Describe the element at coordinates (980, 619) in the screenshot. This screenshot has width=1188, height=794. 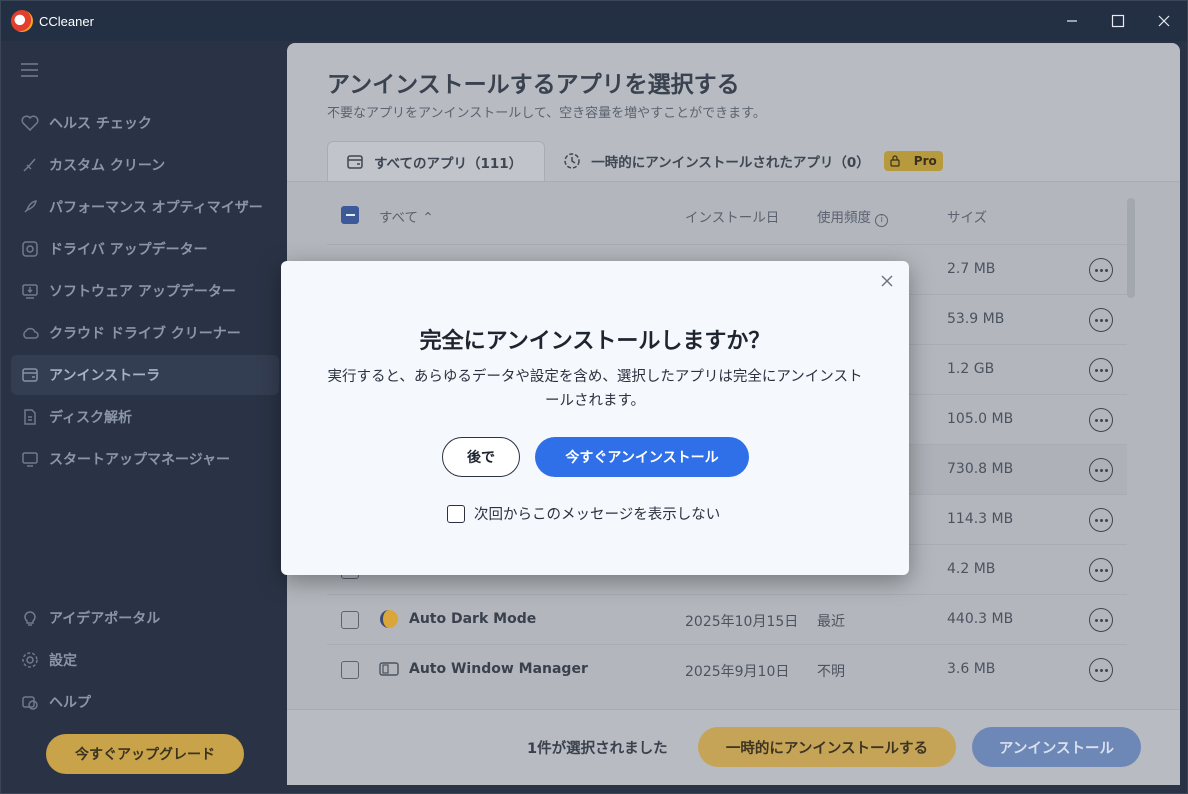
I see `row-size: 440.3 MB` at that location.